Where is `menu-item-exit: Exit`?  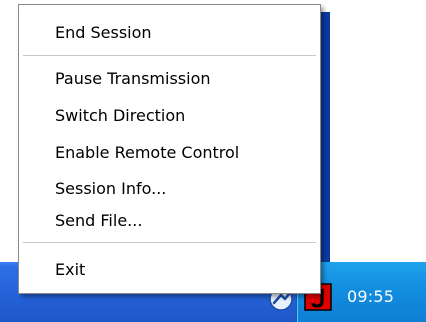 menu-item-exit: Exit is located at coordinates (169, 270).